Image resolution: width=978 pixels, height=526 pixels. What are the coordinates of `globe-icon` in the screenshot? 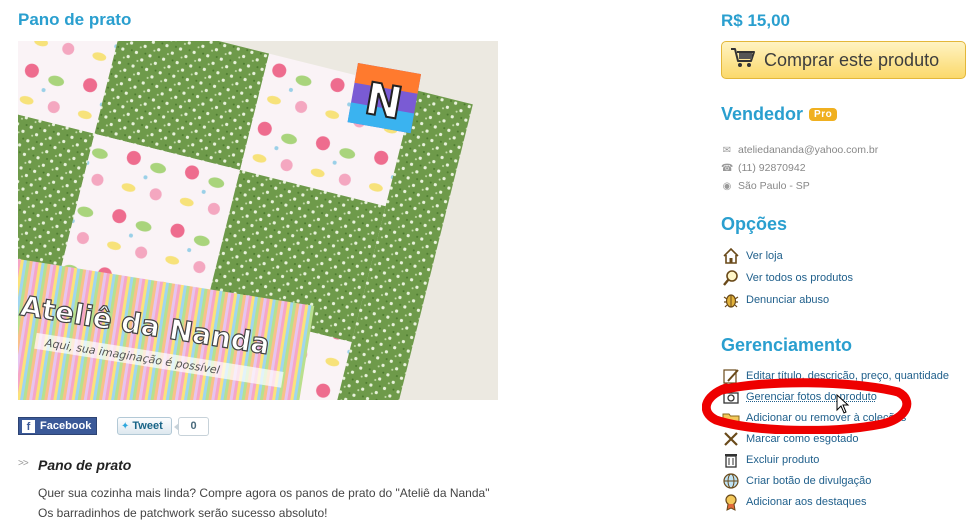 It's located at (731, 481).